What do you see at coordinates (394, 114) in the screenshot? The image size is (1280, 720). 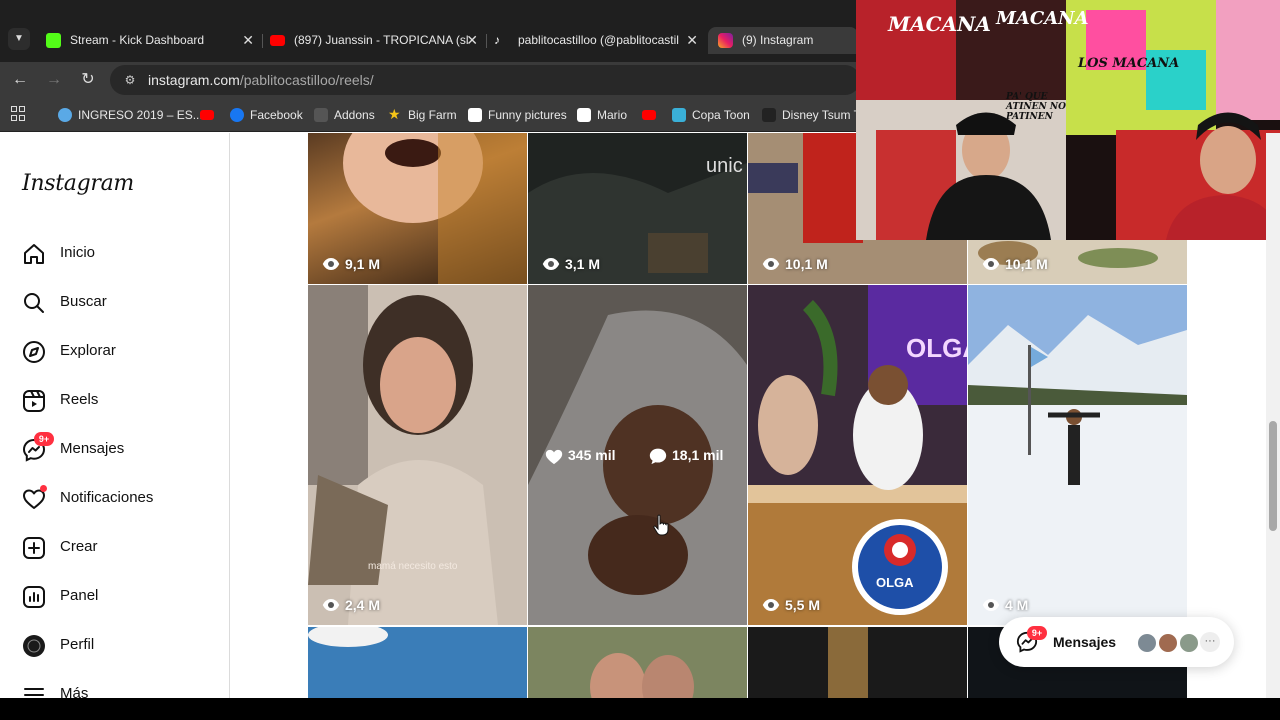 I see `star-icon: ★` at bounding box center [394, 114].